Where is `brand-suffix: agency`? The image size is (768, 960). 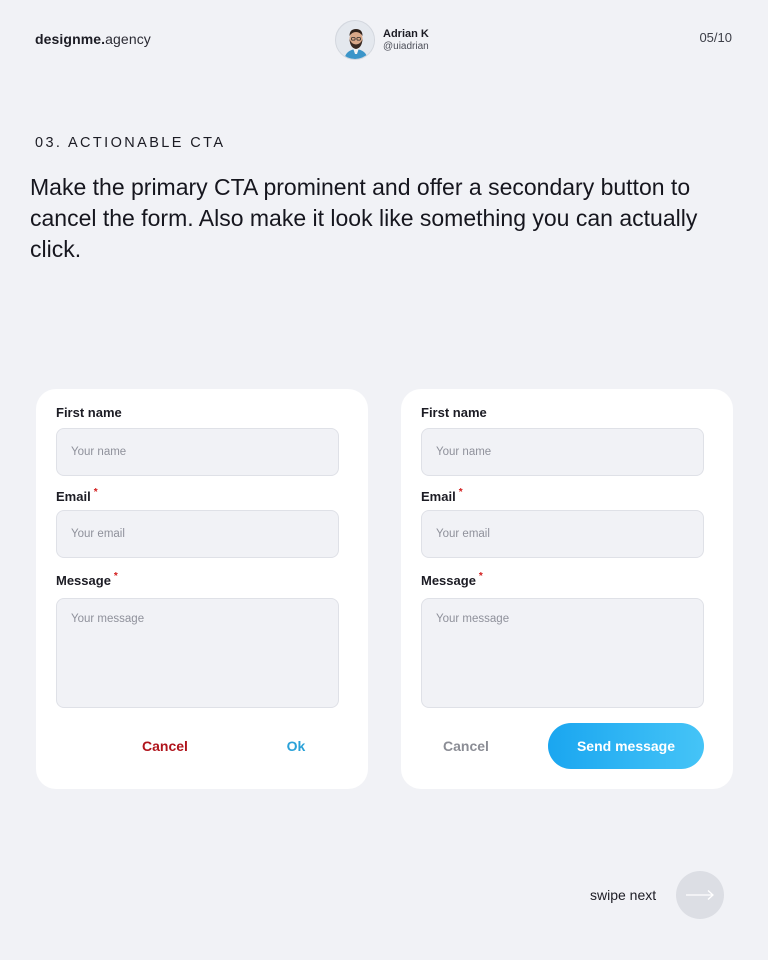
brand-suffix: agency is located at coordinates (128, 39).